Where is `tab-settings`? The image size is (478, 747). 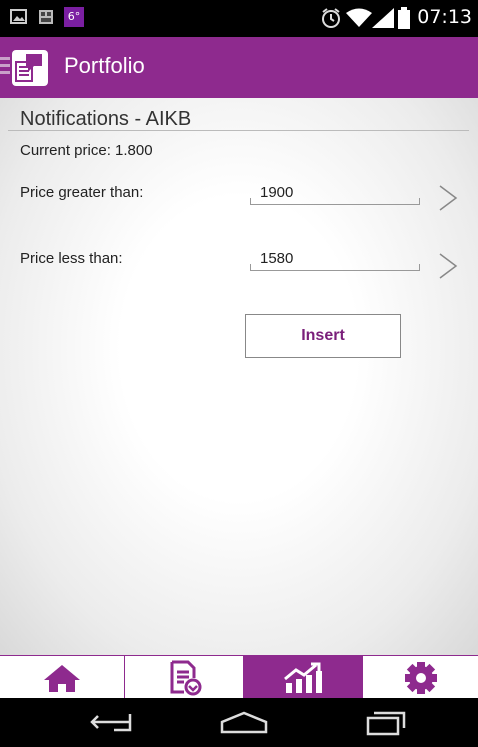 tab-settings is located at coordinates (420, 677).